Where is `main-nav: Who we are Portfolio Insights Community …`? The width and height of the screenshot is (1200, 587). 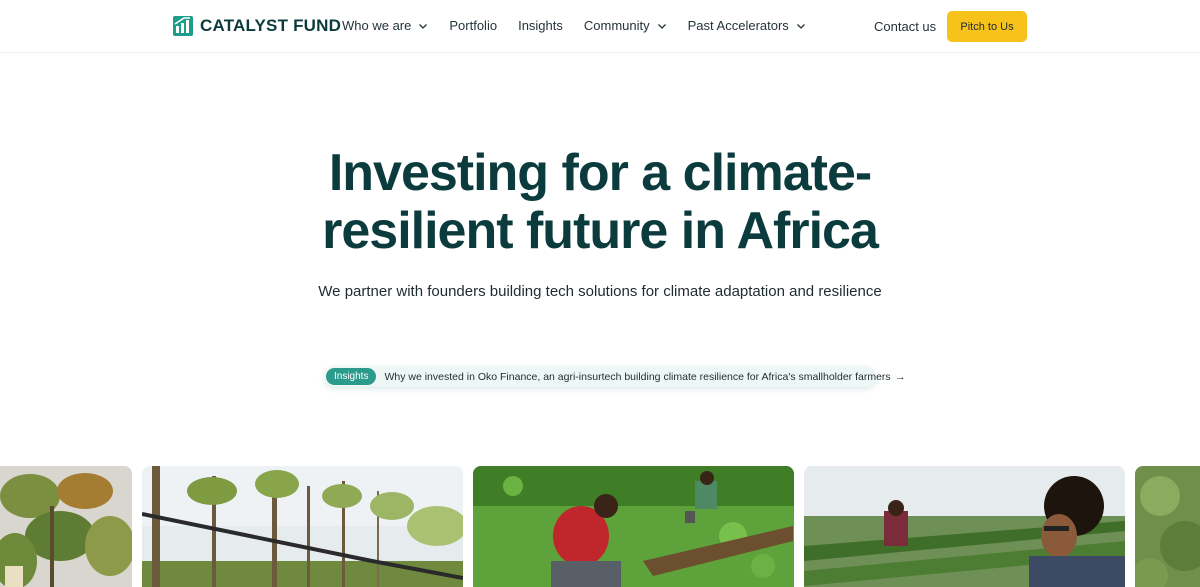 main-nav: Who we are Portfolio Insights Community … is located at coordinates (584, 25).